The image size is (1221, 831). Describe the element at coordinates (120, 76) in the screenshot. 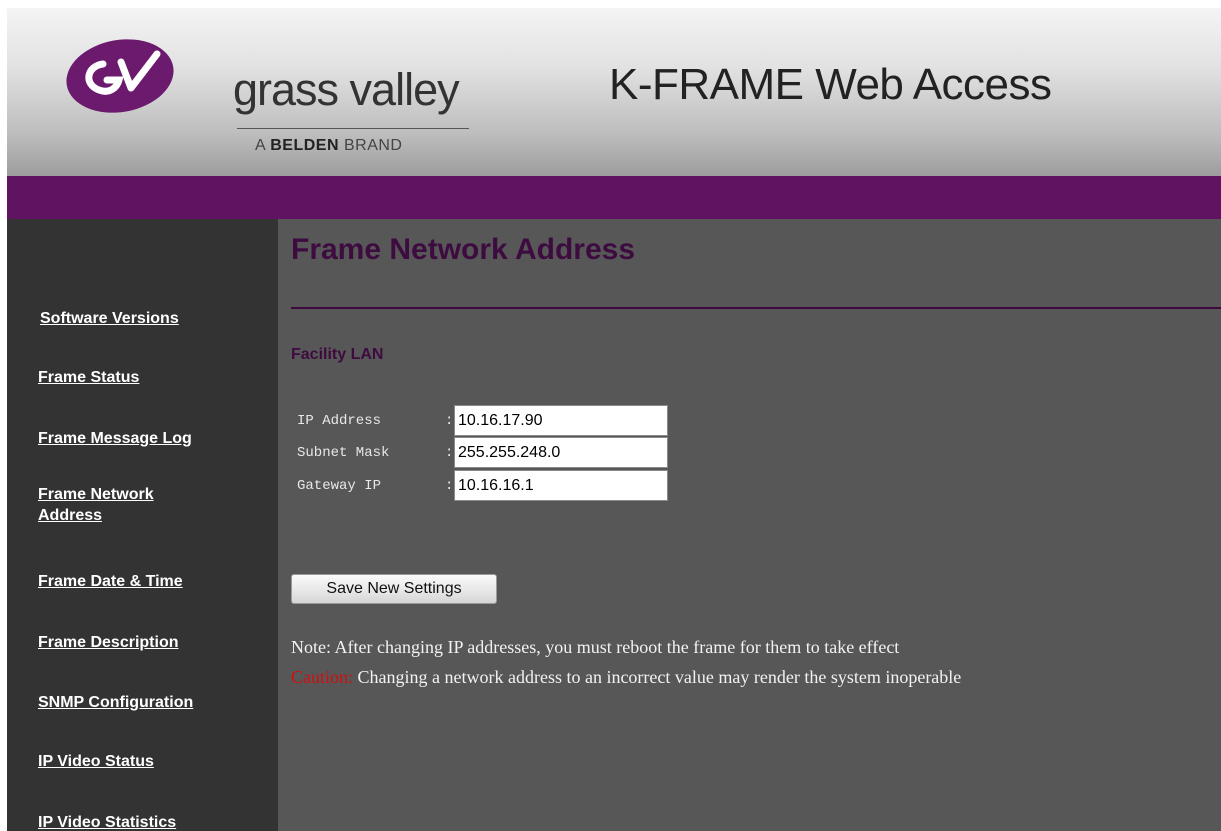

I see `gv-swoosh-icon` at that location.